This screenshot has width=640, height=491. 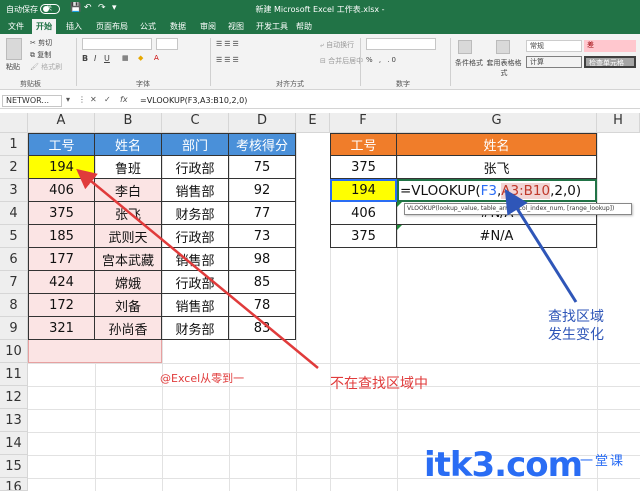 What do you see at coordinates (541, 245) in the screenshot?
I see `blue-arrow` at bounding box center [541, 245].